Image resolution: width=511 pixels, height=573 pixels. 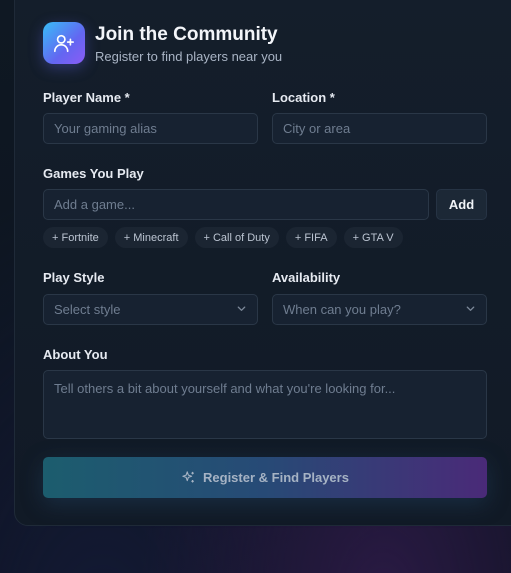 I want to click on add-game-button: Add, so click(x=461, y=204).